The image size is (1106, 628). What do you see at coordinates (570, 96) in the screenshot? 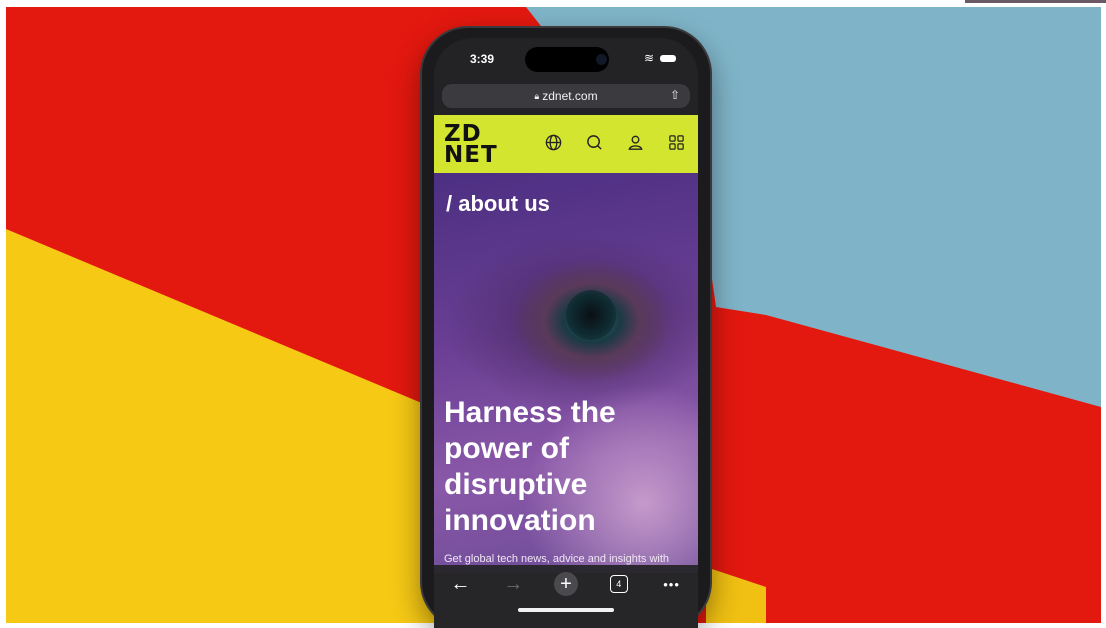
I see `url-text: zdnet.com` at bounding box center [570, 96].